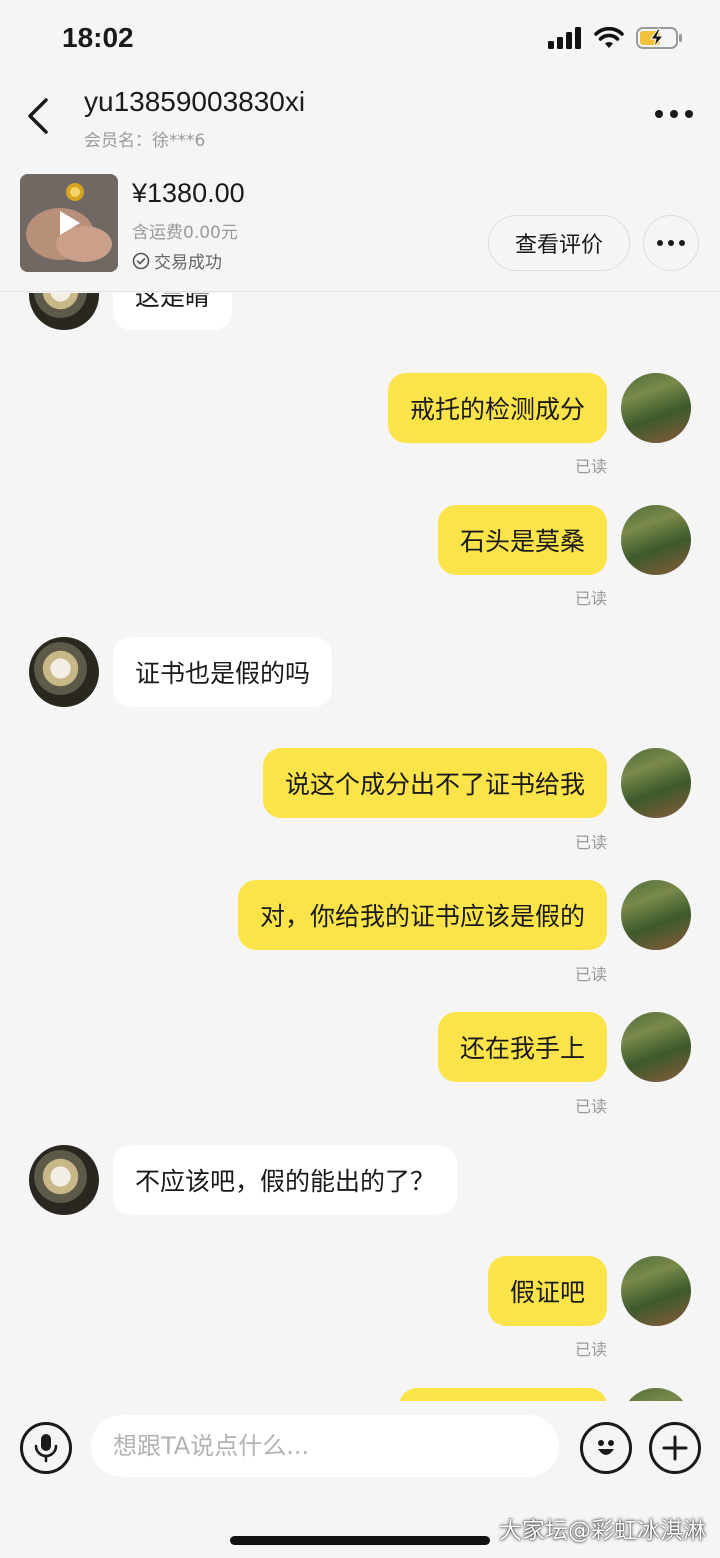  I want to click on message-bubble-sent: 还在我手上, so click(522, 1047).